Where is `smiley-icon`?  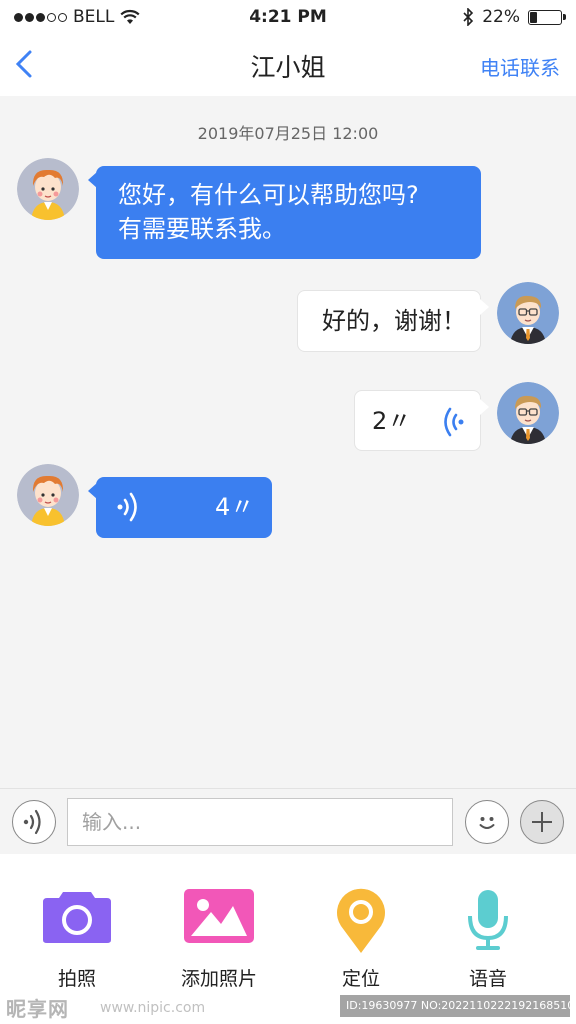
smiley-icon is located at coordinates (487, 823).